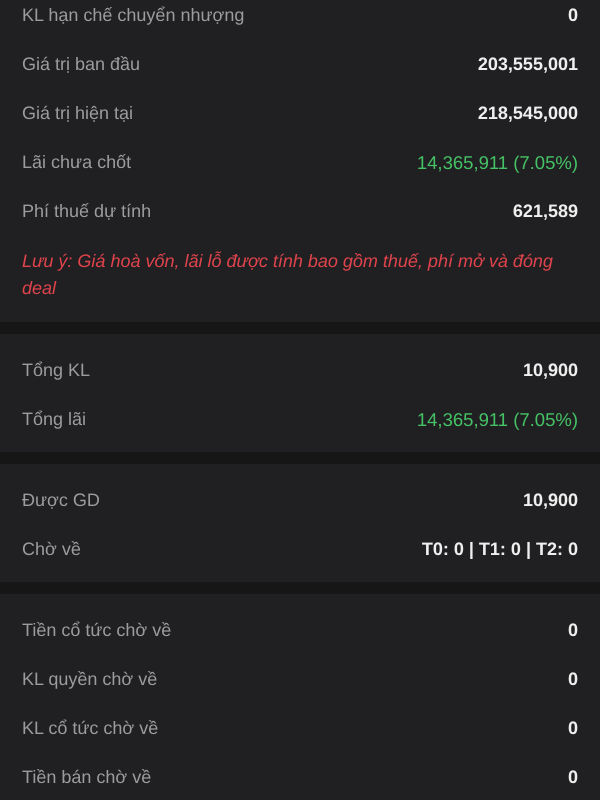 This screenshot has width=600, height=800. Describe the element at coordinates (61, 500) in the screenshot. I see `field-label: Được GD` at that location.